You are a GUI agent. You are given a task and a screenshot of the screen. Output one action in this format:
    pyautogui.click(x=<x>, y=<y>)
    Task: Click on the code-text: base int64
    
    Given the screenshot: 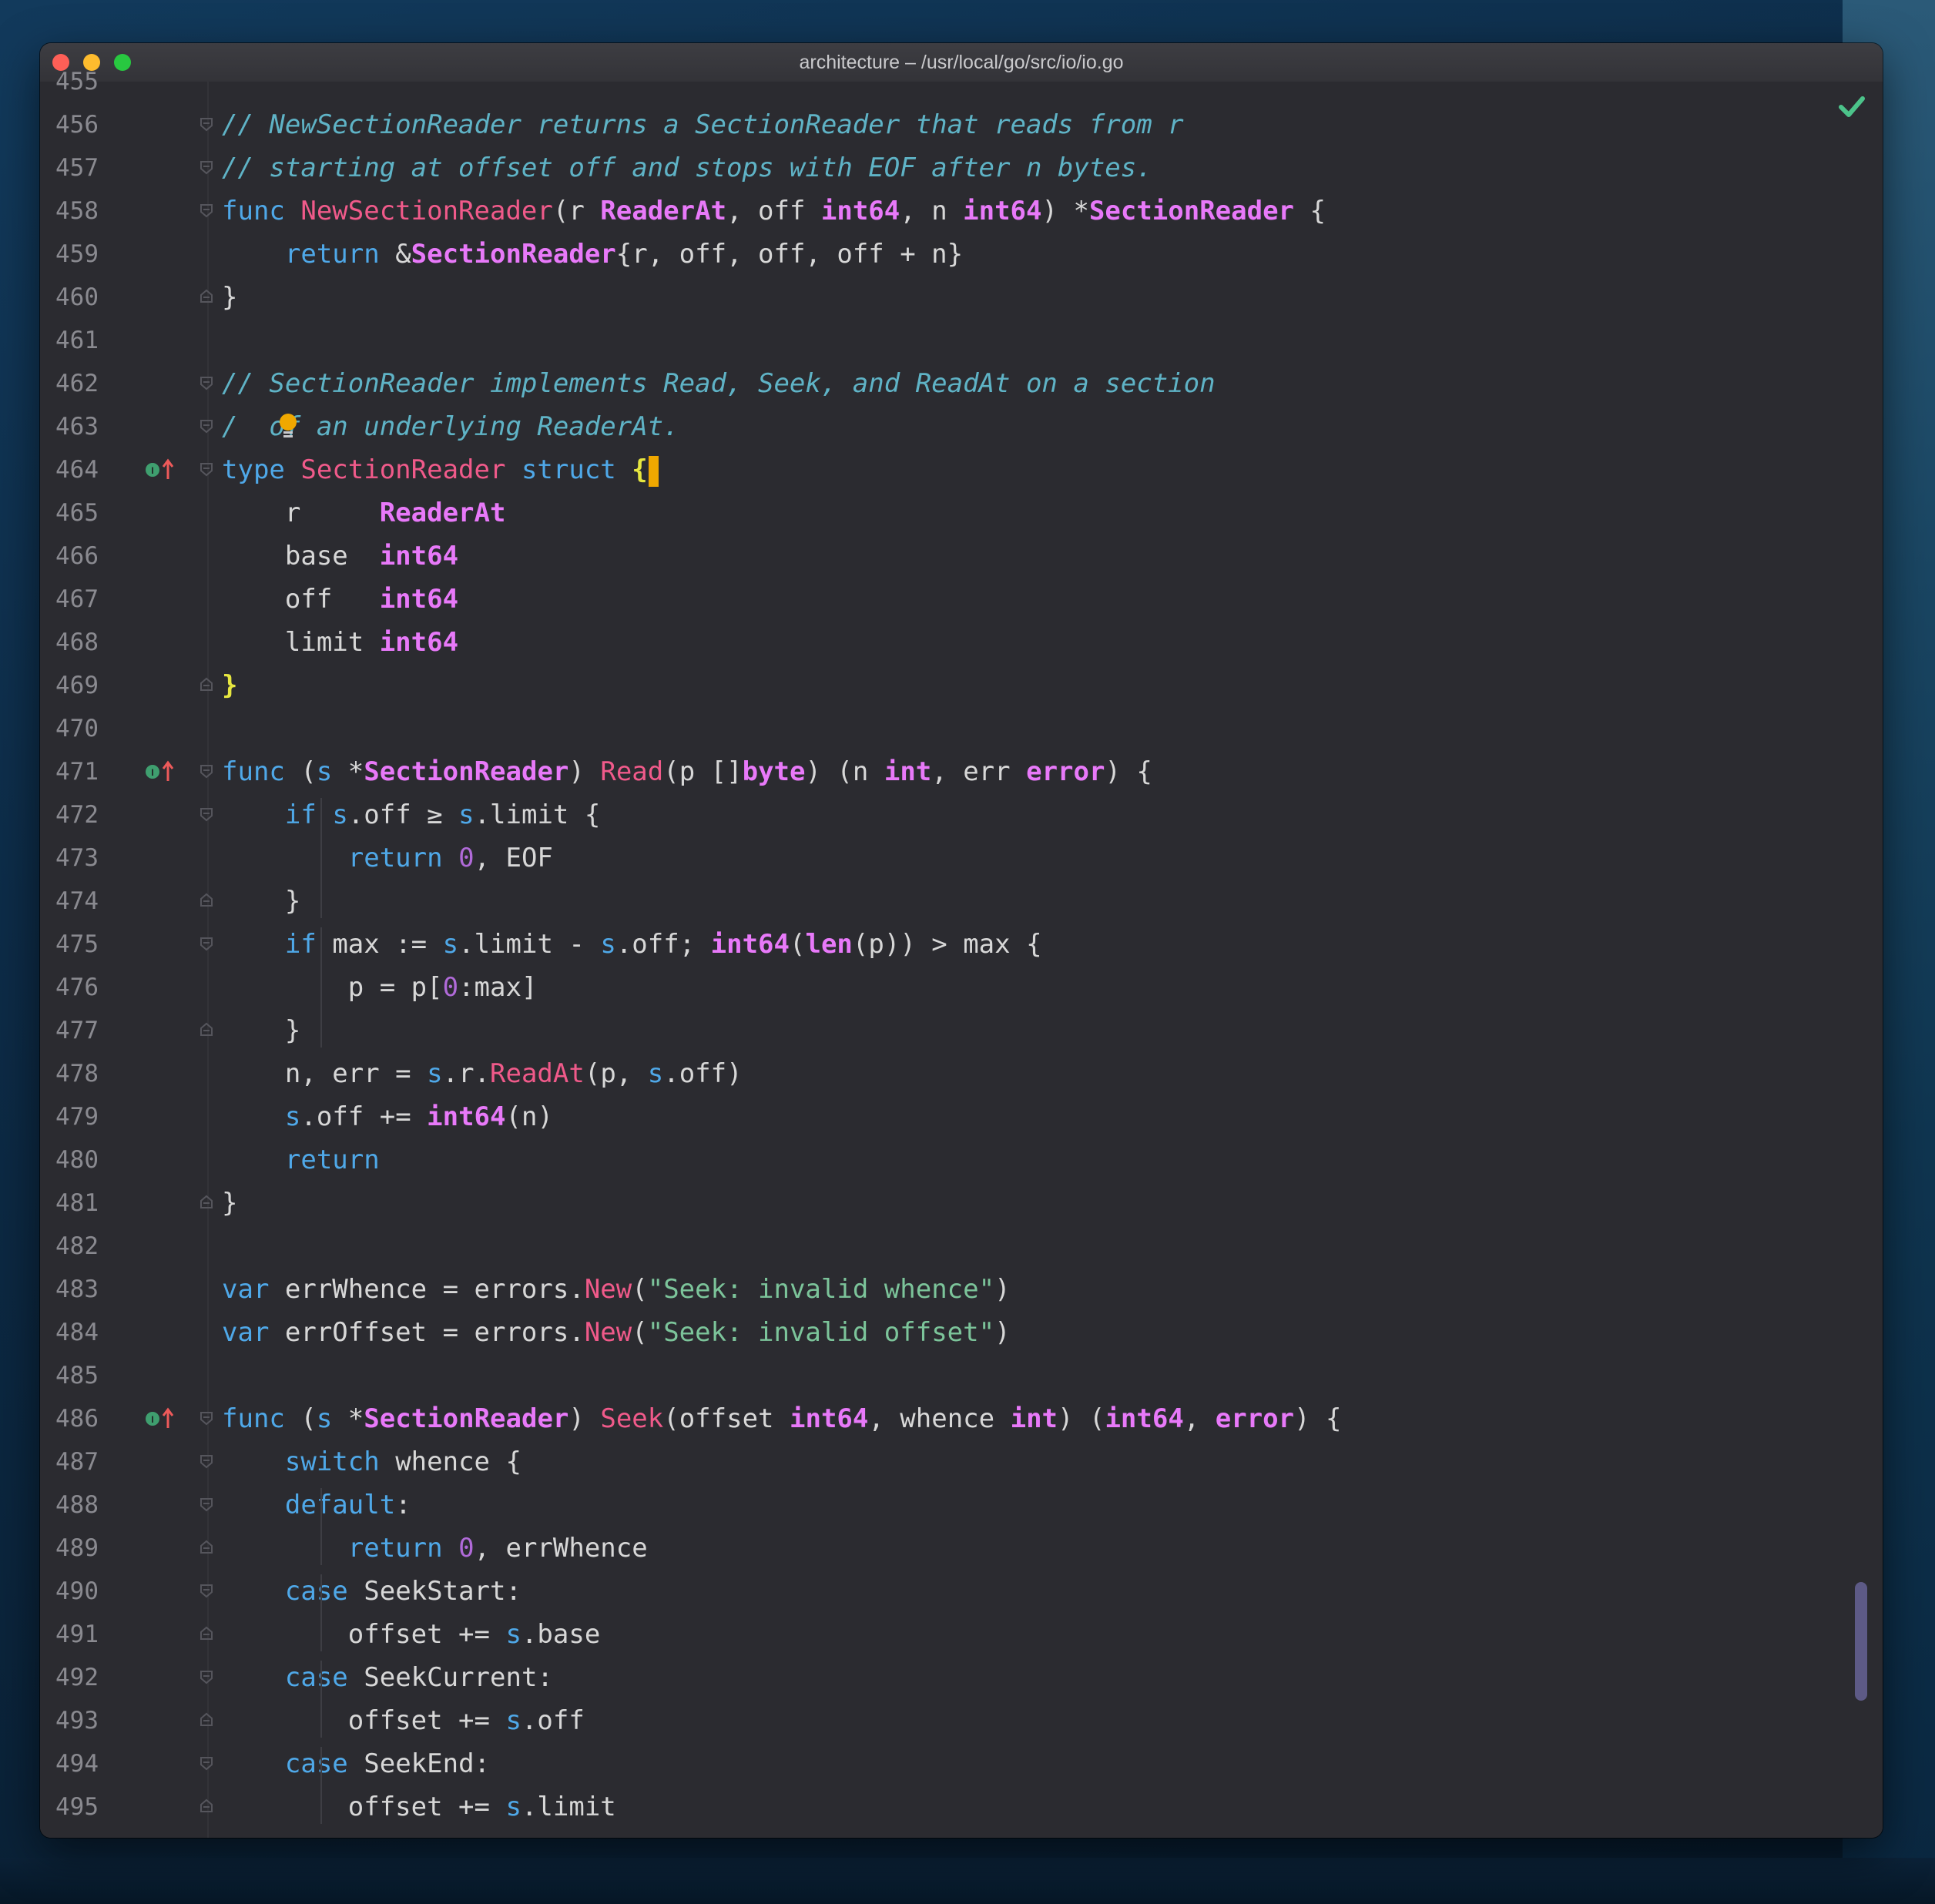 What is the action you would take?
    pyautogui.click(x=340, y=556)
    